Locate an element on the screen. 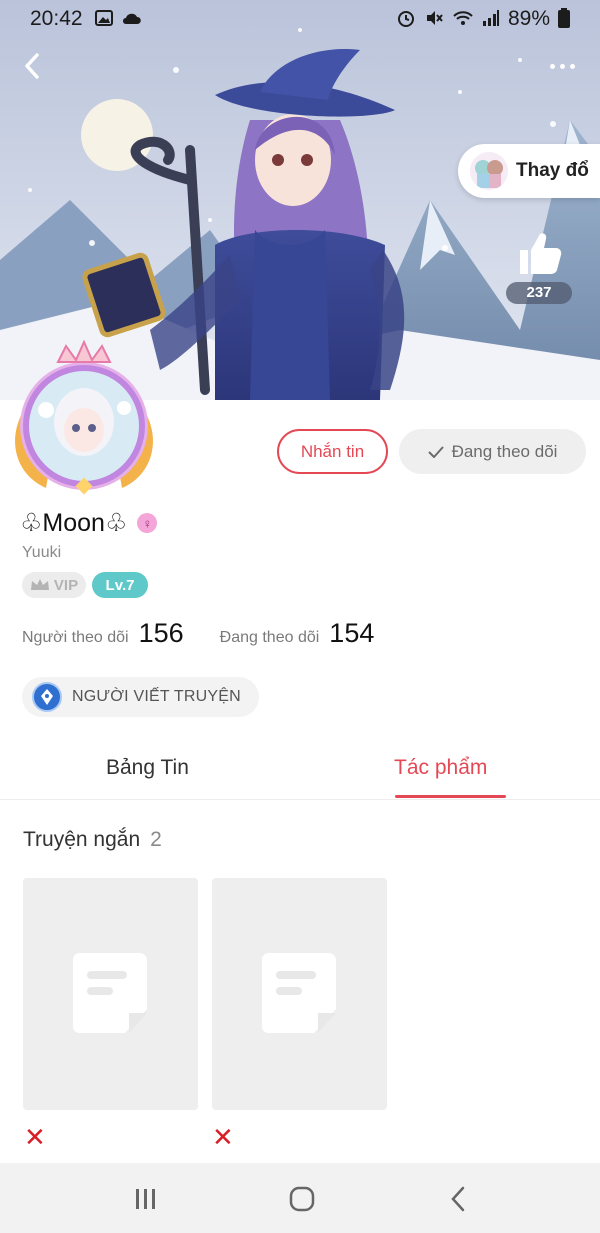 The width and height of the screenshot is (600, 1233). short-stories-heading: Truyện ngắn 2 is located at coordinates (92, 840).